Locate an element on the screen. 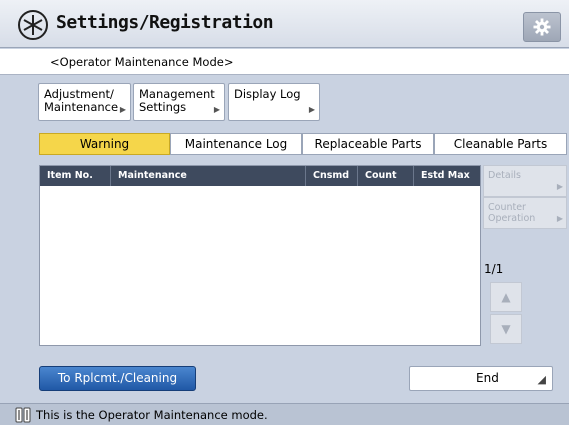 This screenshot has height=425, width=569. column-header: Maintenance is located at coordinates (208, 176).